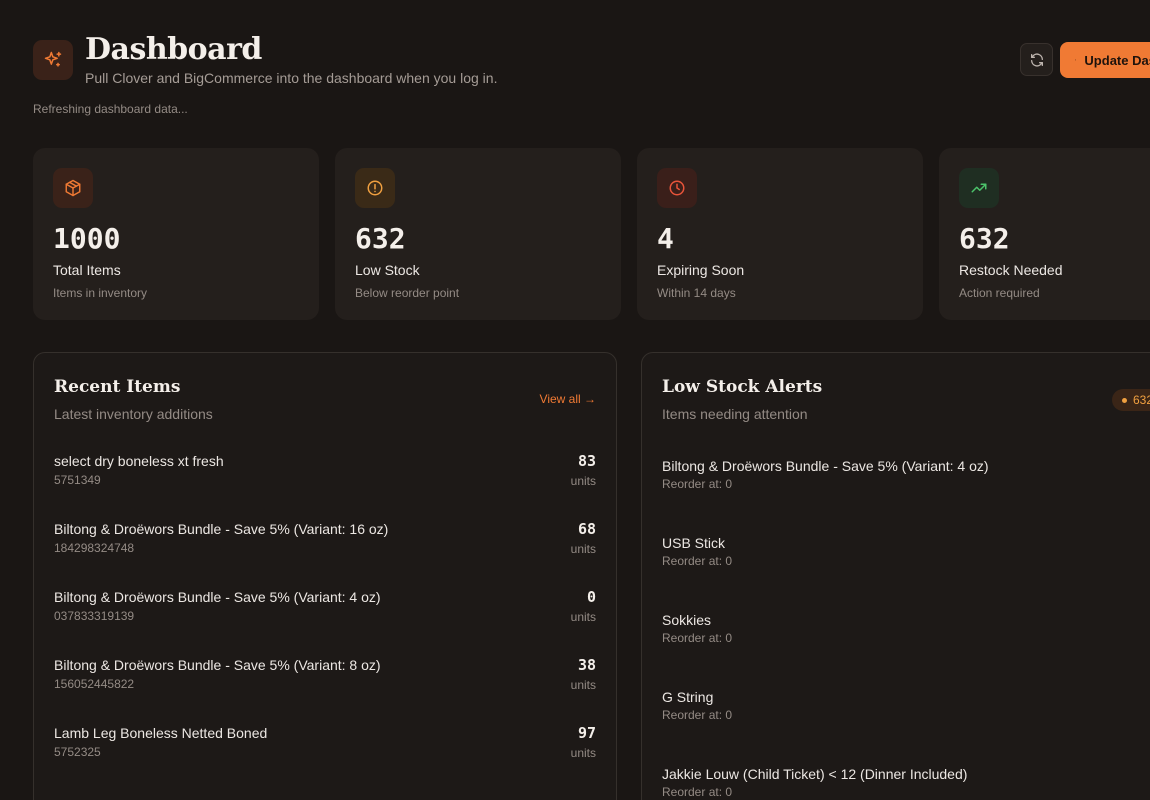 This screenshot has width=1150, height=800. Describe the element at coordinates (94, 684) in the screenshot. I see `item-sku: 156052445822` at that location.